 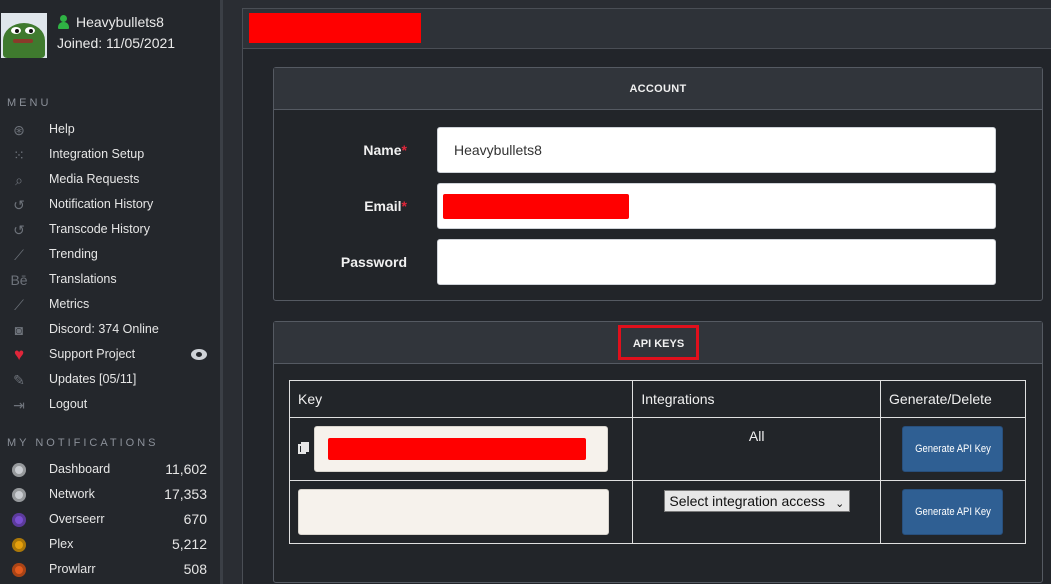 I want to click on sidebar-item-label: Logout, so click(x=68, y=404).